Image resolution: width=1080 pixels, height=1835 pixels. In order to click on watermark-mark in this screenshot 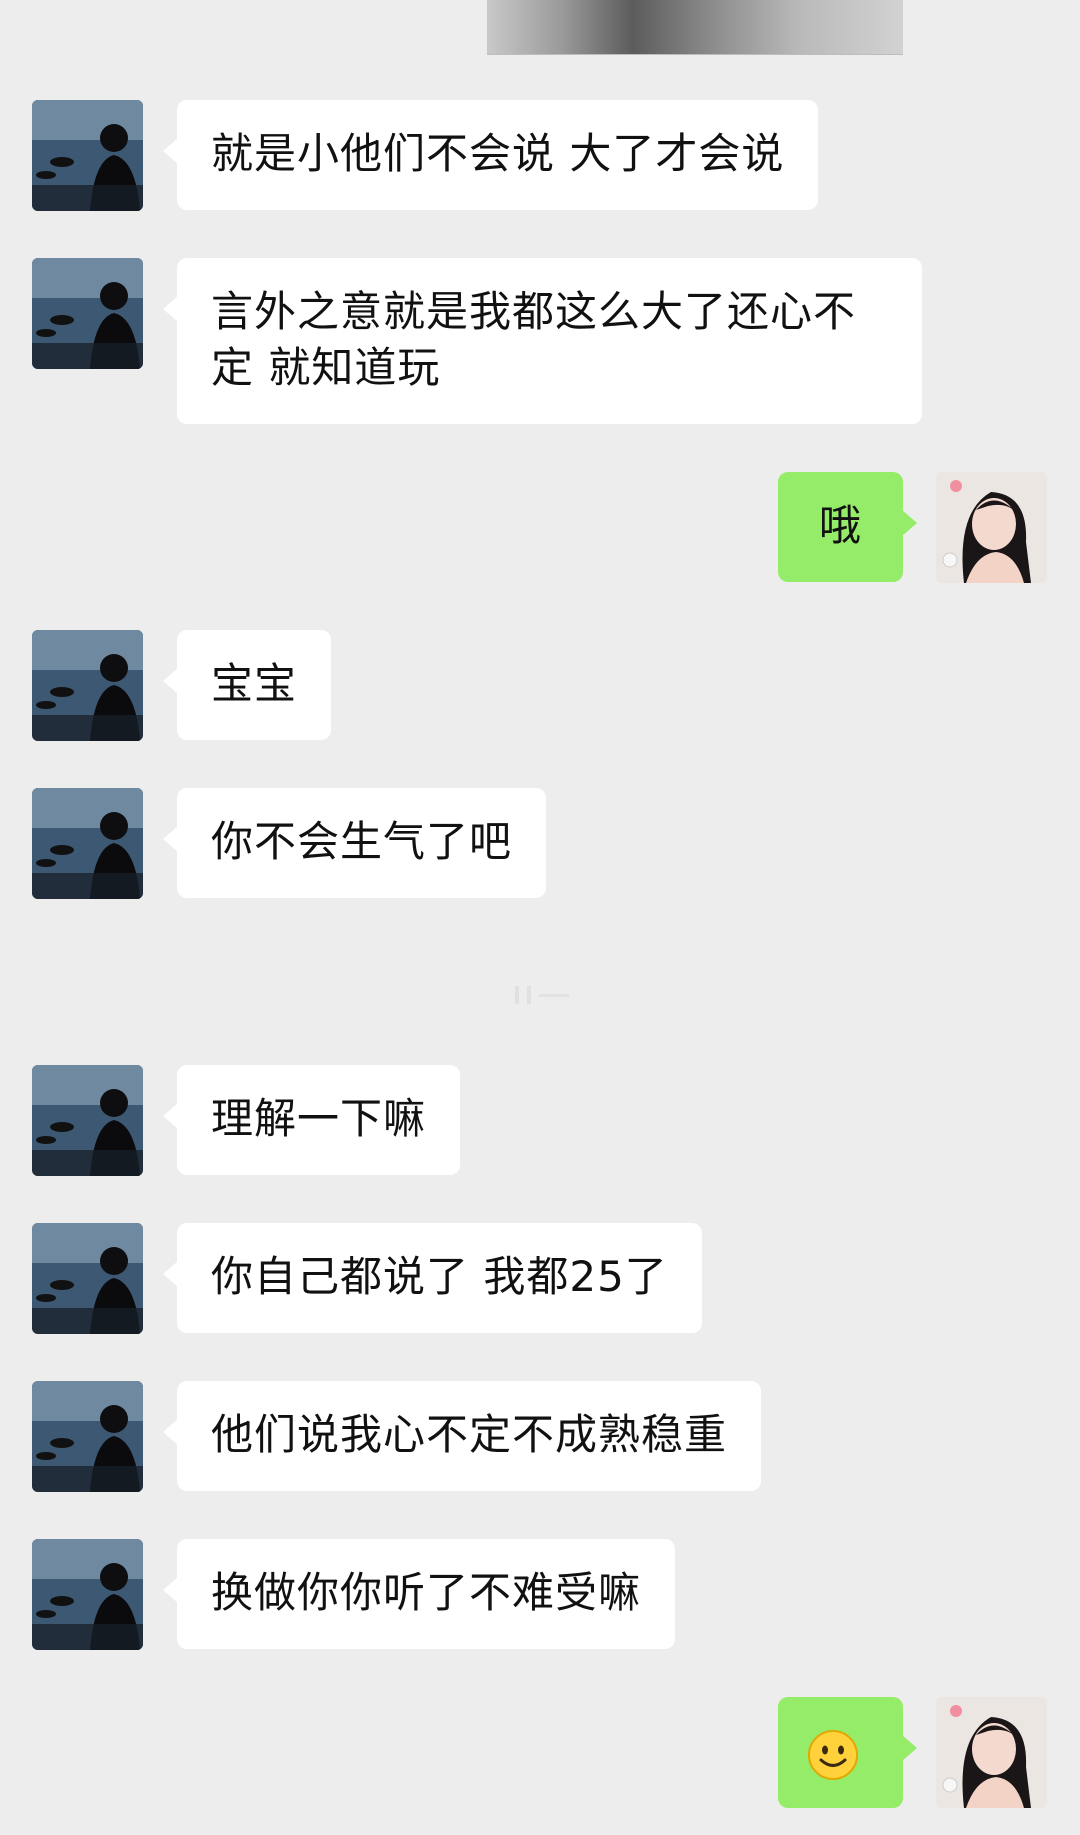, I will do `click(553, 995)`.